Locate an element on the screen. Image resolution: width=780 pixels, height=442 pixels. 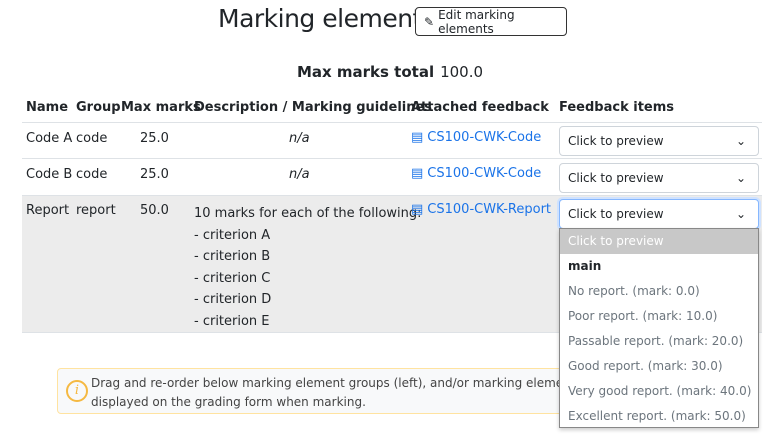
col-feedback-items: Feedback items is located at coordinates (617, 107).